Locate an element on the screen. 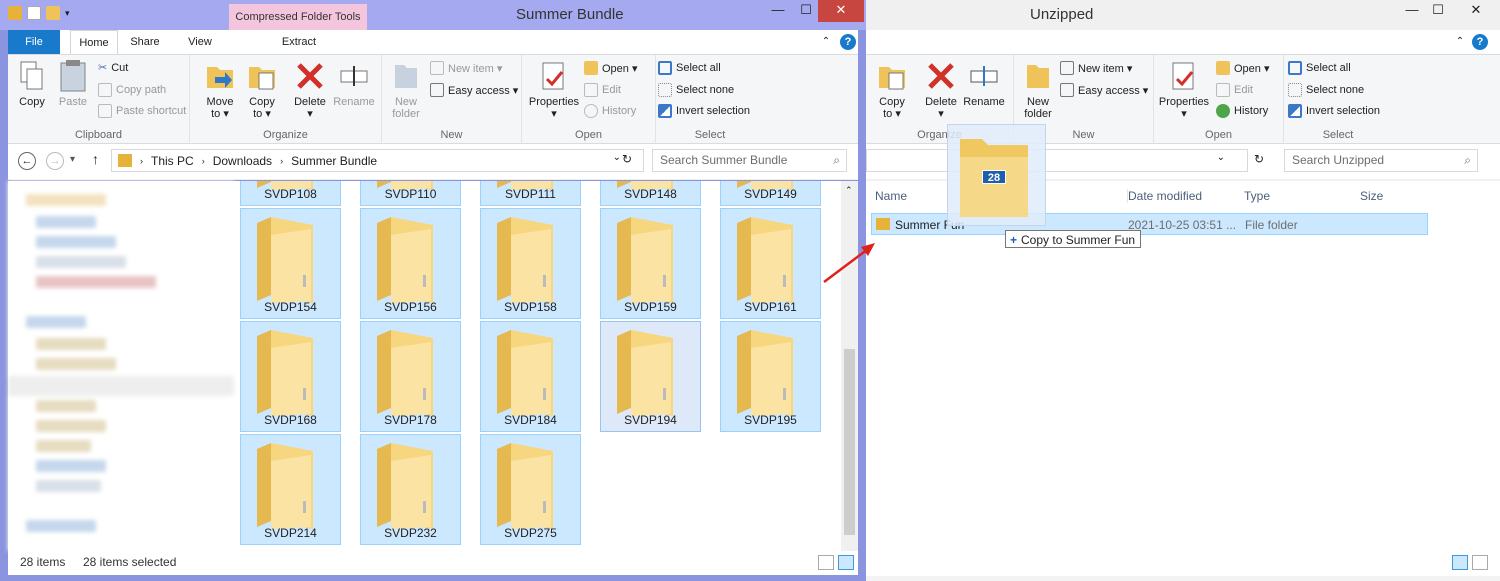 Image resolution: width=1500 pixels, height=581 pixels. scrollbar-thumb is located at coordinates (849, 442).